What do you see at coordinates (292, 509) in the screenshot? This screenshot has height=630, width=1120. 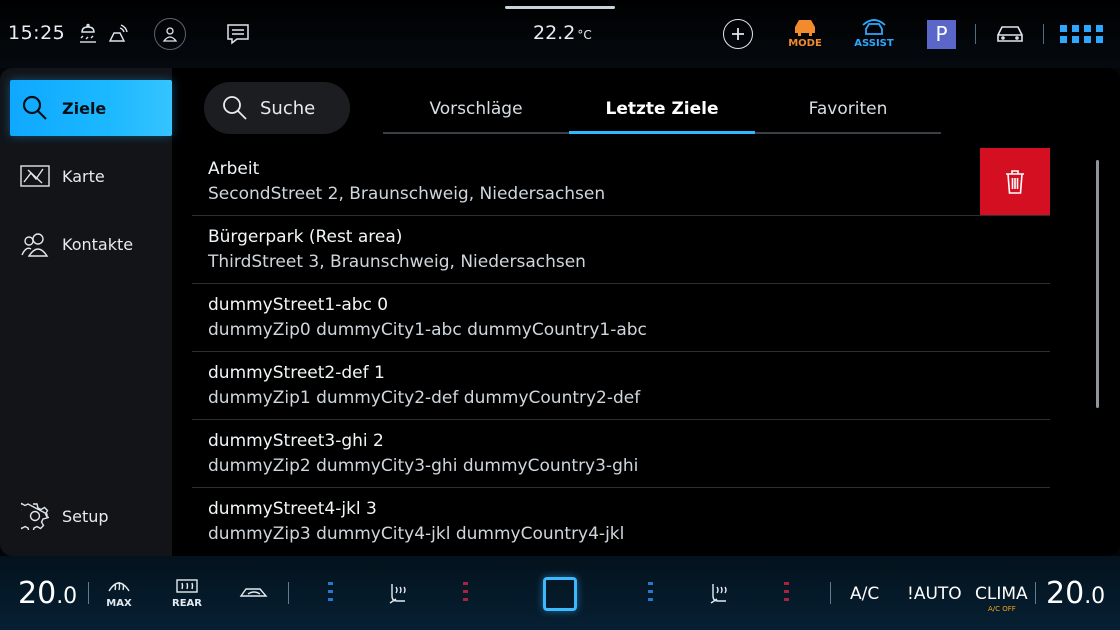 I see `destination-title: dummyStreet4-jkl 3` at bounding box center [292, 509].